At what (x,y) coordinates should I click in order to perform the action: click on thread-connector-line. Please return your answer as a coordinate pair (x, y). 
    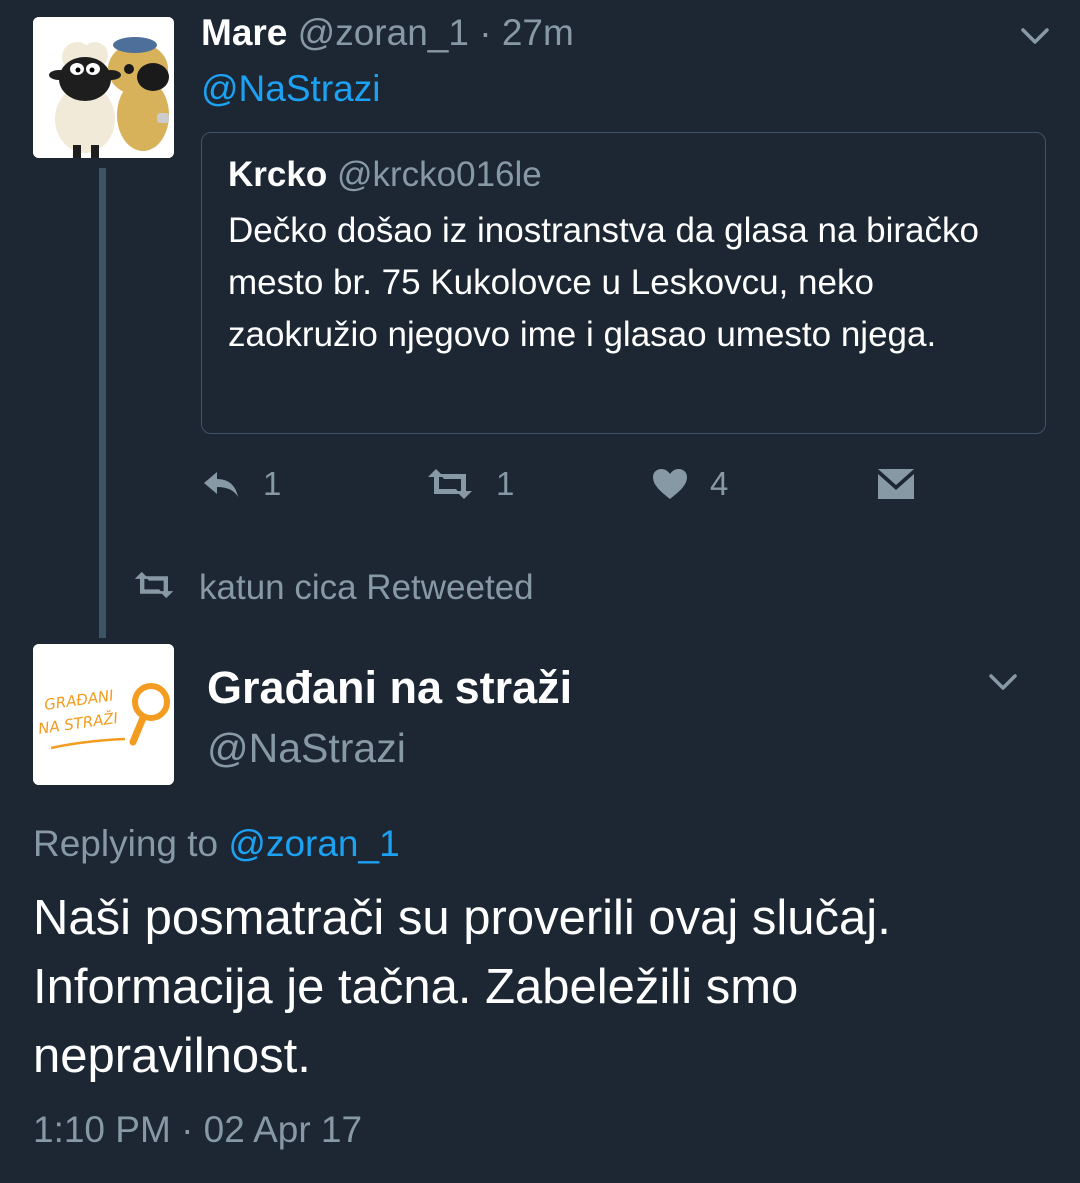
    Looking at the image, I should click on (102, 403).